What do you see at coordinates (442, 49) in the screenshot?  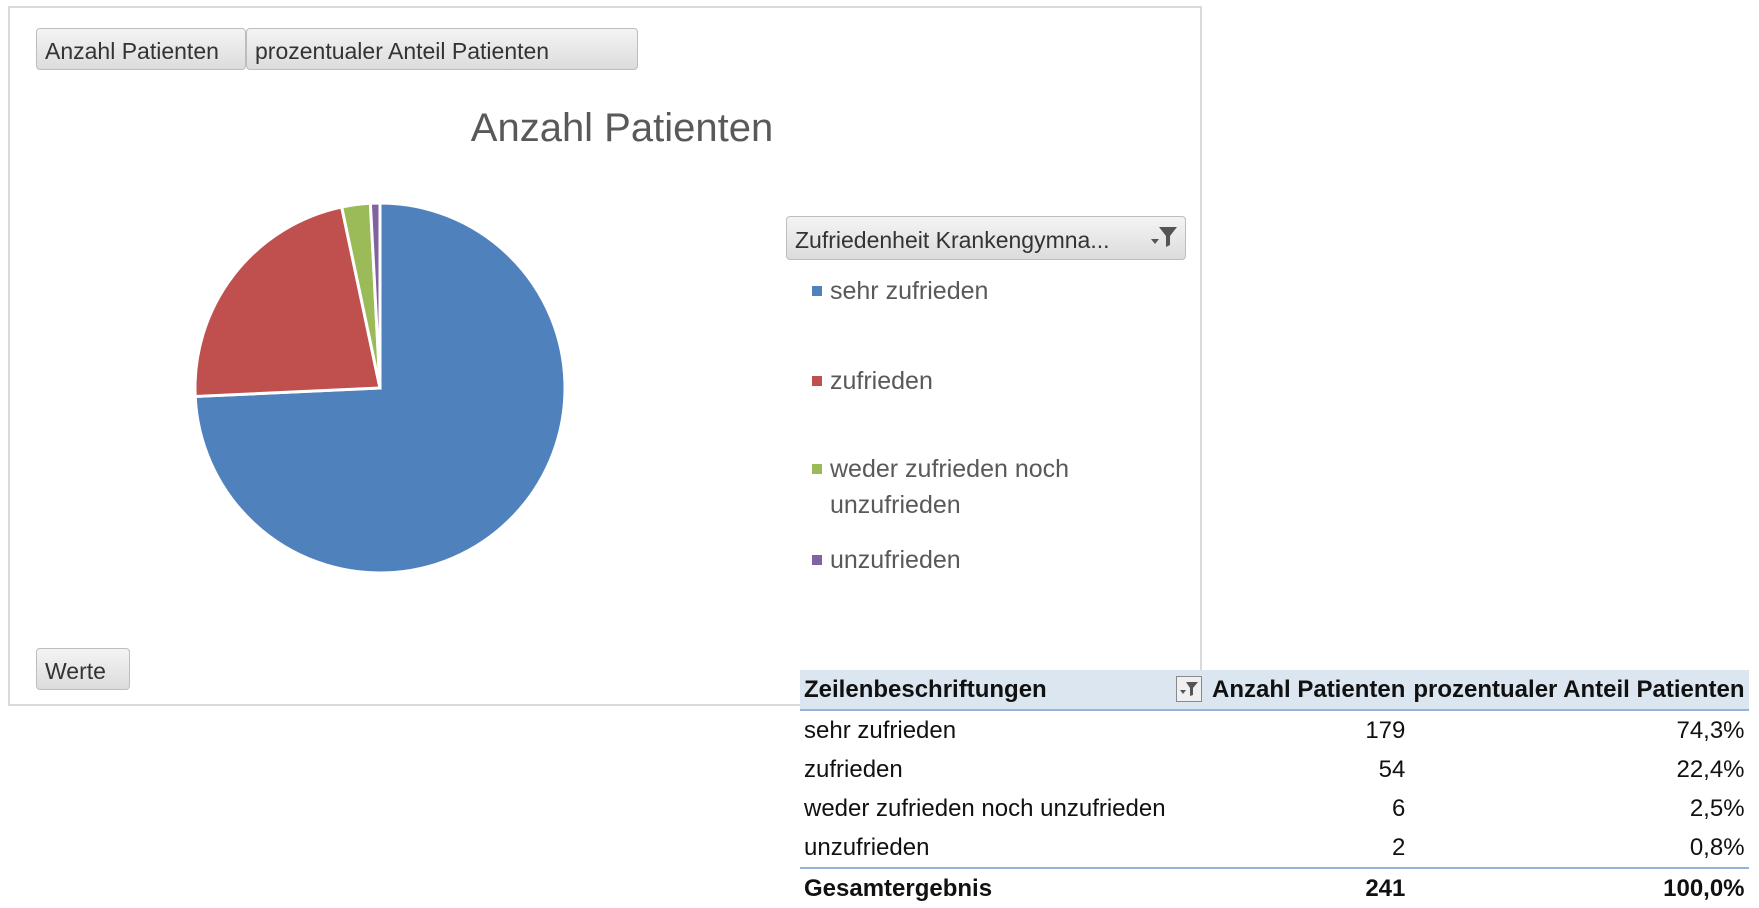 I see `field-button-percent: prozentualer Anteil Patienten` at bounding box center [442, 49].